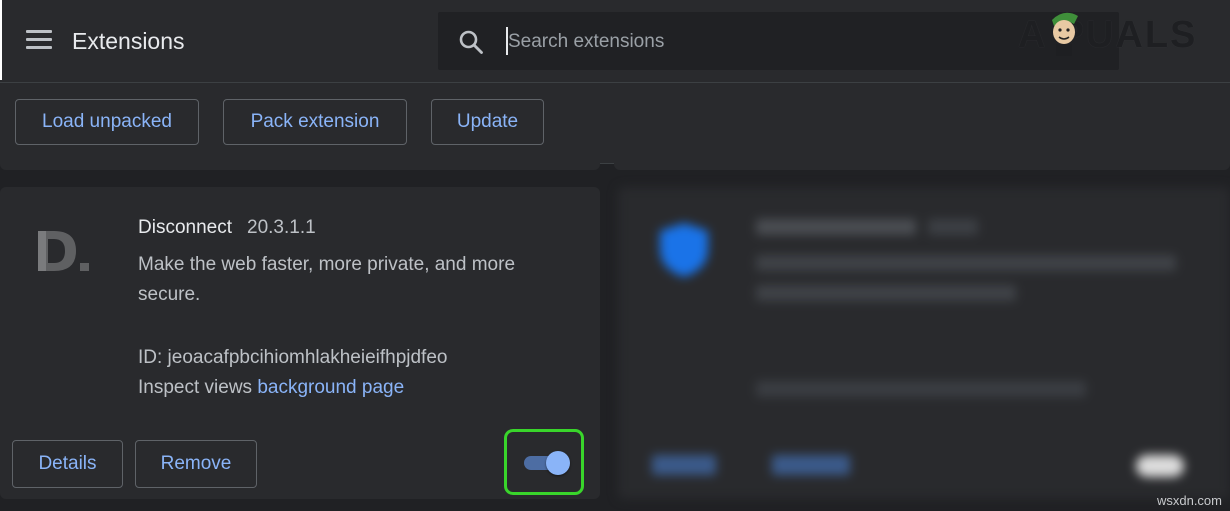 Image resolution: width=1230 pixels, height=511 pixels. Describe the element at coordinates (558, 463) in the screenshot. I see `toggle-knob` at that location.